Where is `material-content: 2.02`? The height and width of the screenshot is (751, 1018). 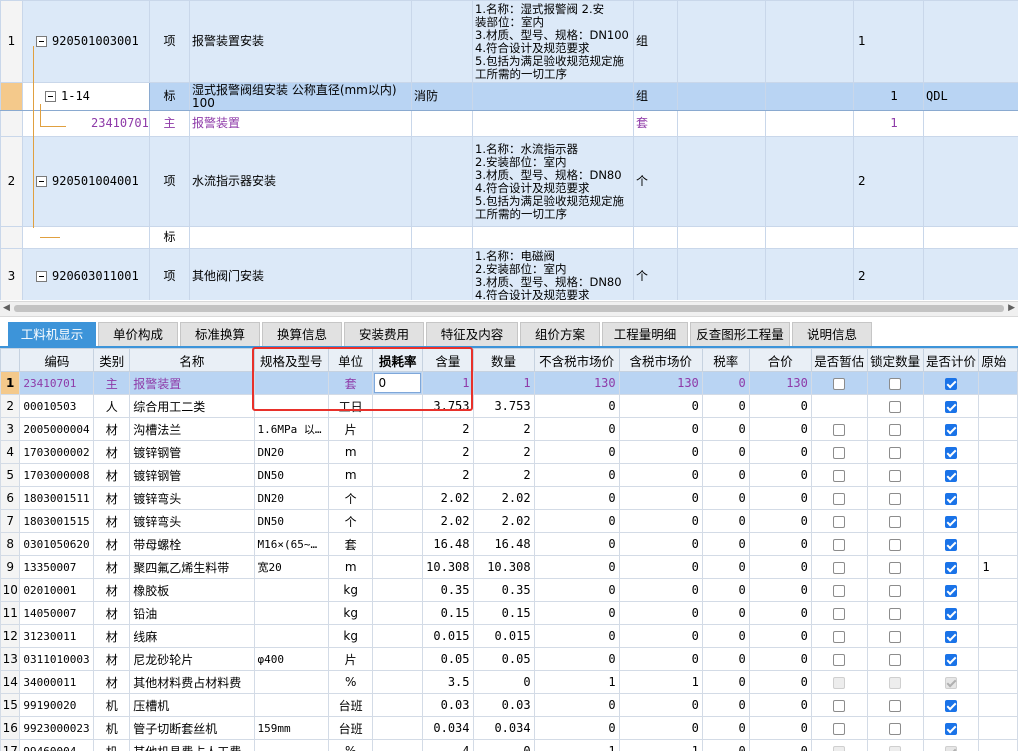 material-content: 2.02 is located at coordinates (448, 498).